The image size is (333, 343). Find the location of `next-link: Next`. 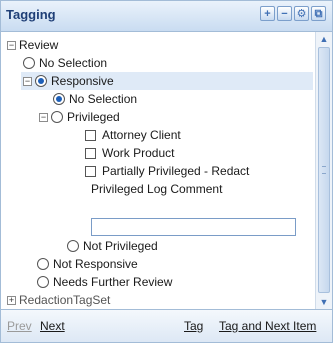

next-link: Next is located at coordinates (52, 326).